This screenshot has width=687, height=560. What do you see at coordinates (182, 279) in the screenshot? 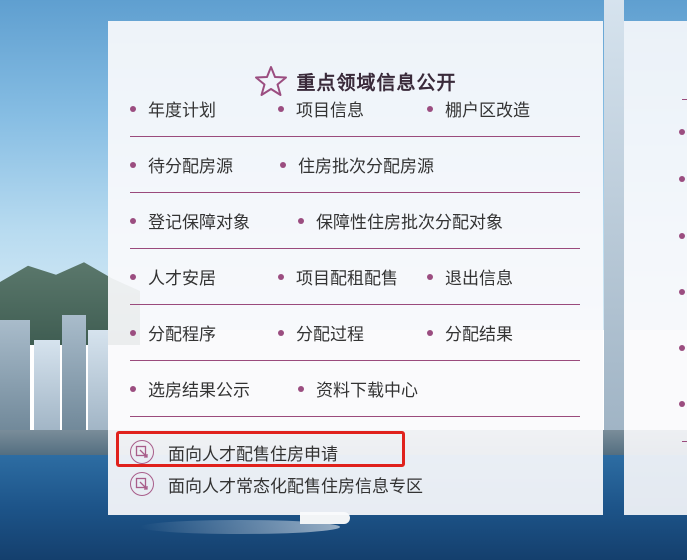
I see `link-label: 人才安居` at bounding box center [182, 279].